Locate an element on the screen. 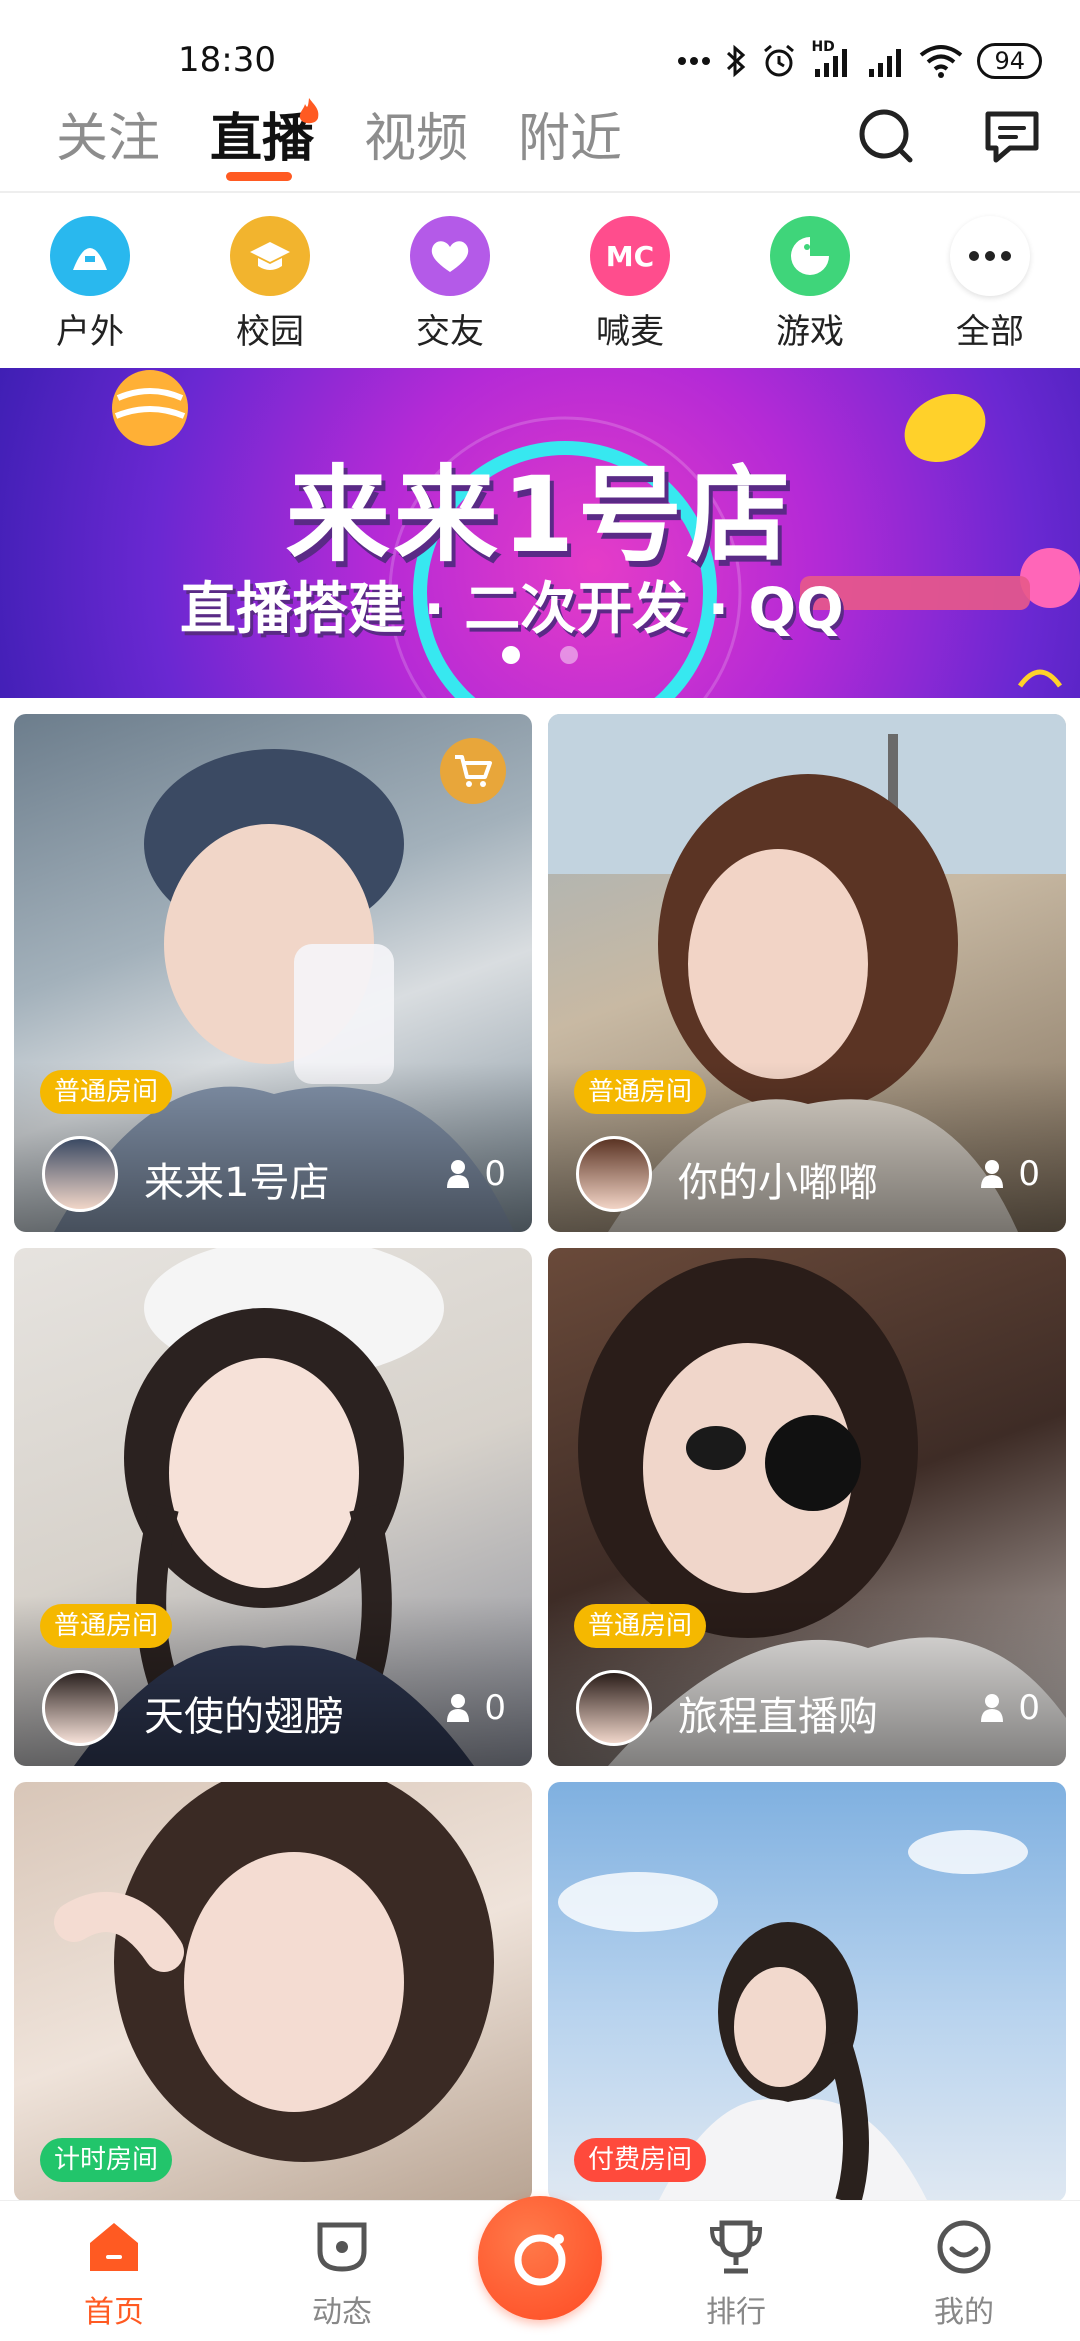 The image size is (1080, 2341). category-outdoor: 户外 is located at coordinates (90, 281).